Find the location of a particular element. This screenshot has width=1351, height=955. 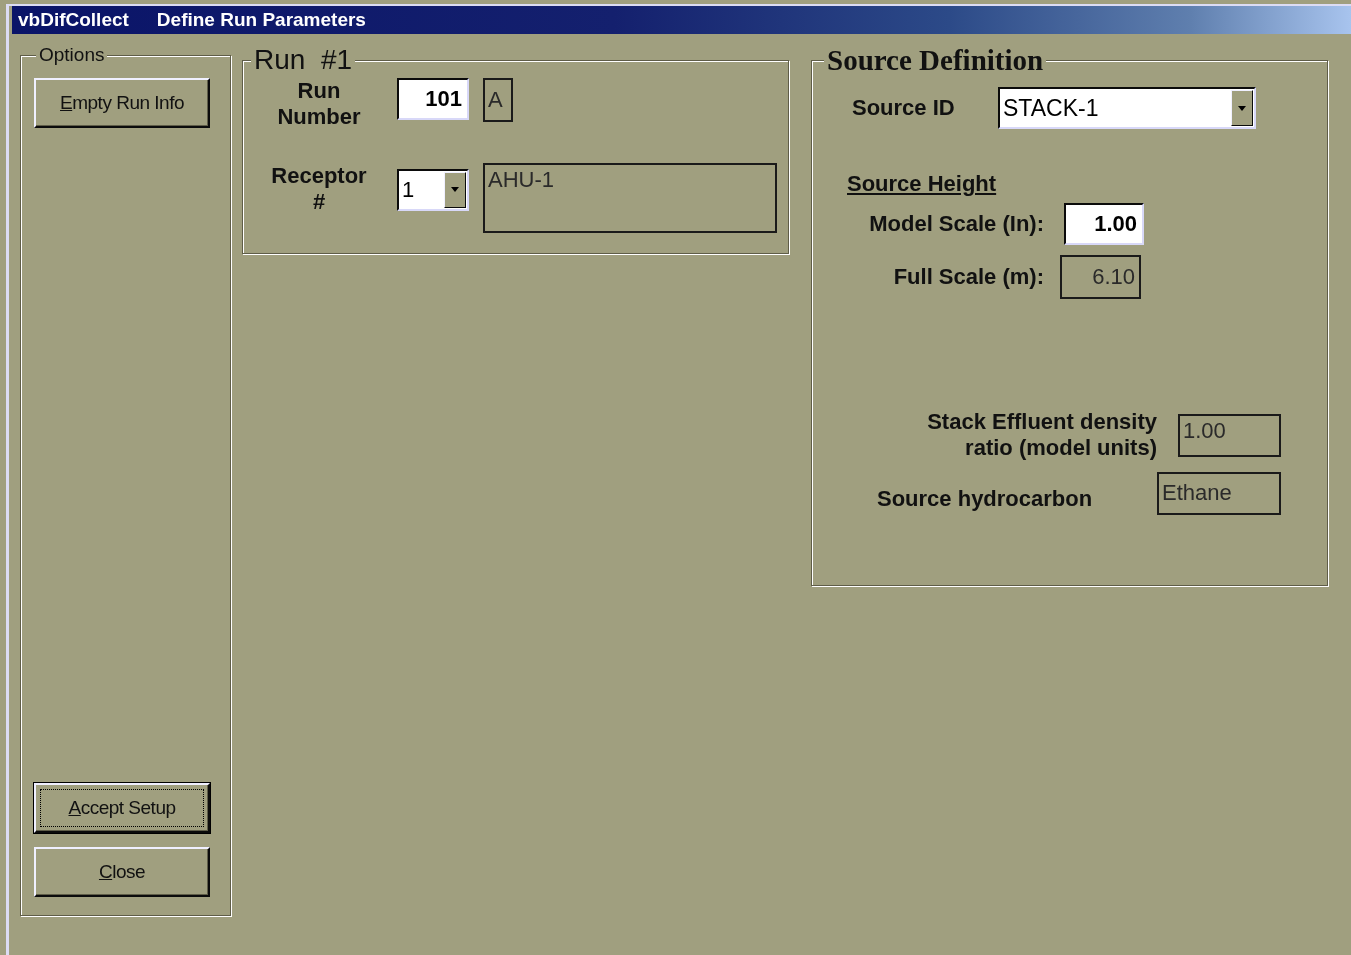

field-label: Source hydrocarbon is located at coordinates (985, 499).